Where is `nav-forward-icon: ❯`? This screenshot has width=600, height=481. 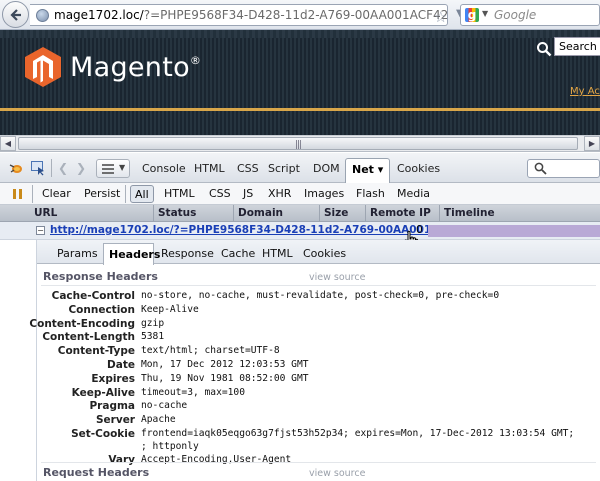
nav-forward-icon: ❯ is located at coordinates (81, 168).